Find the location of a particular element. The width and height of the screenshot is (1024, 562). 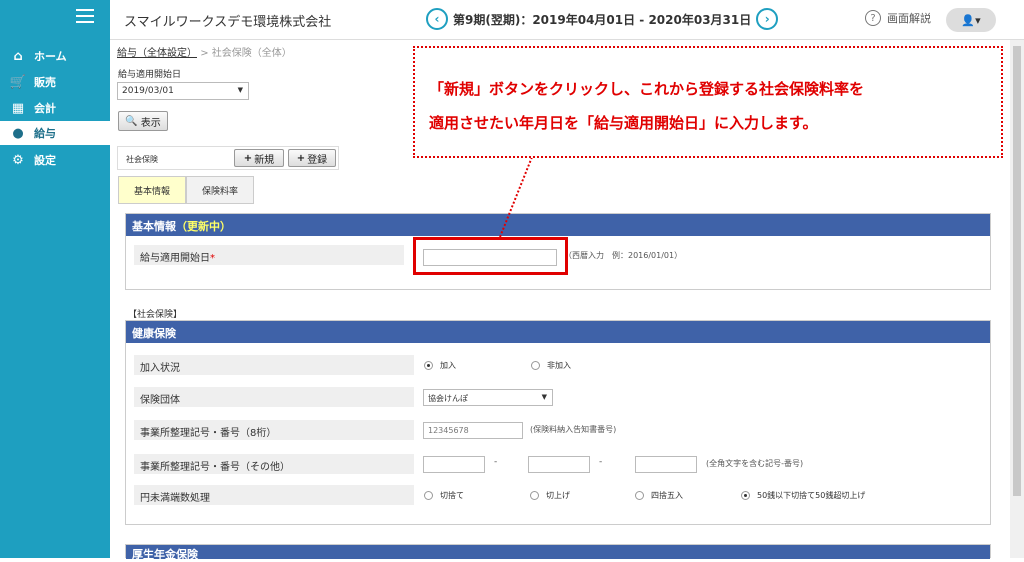

vertical-scrollbar is located at coordinates (1017, 299).